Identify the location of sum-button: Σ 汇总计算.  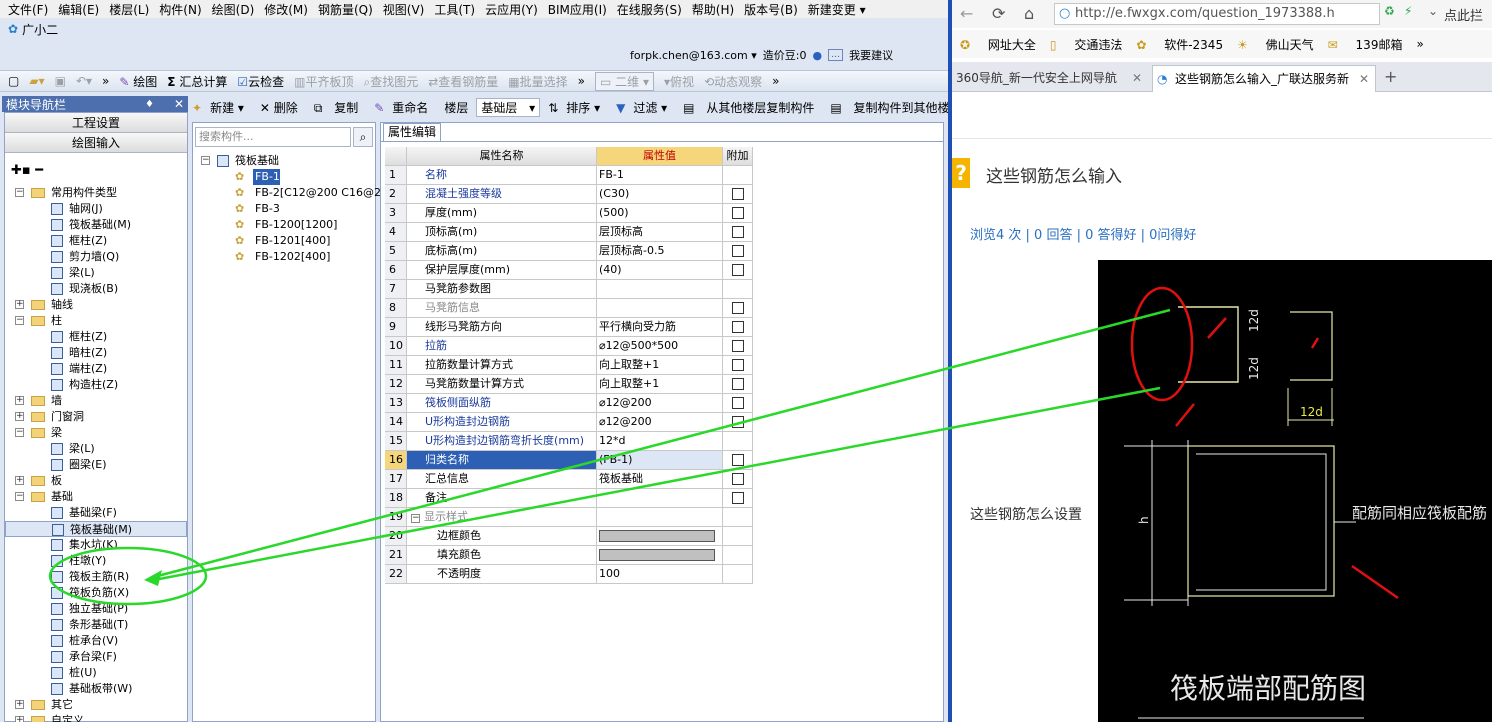
(197, 81).